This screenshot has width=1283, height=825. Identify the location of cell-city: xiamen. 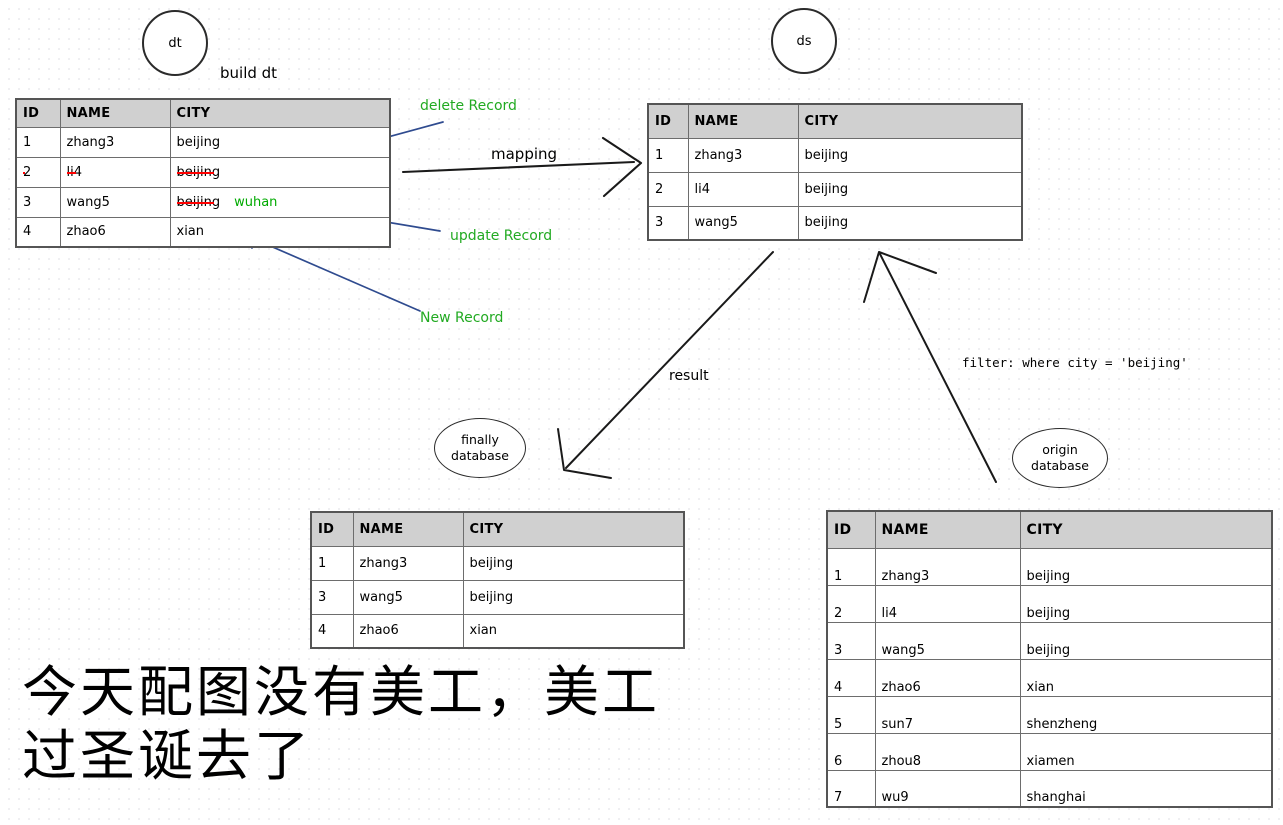
(1146, 751).